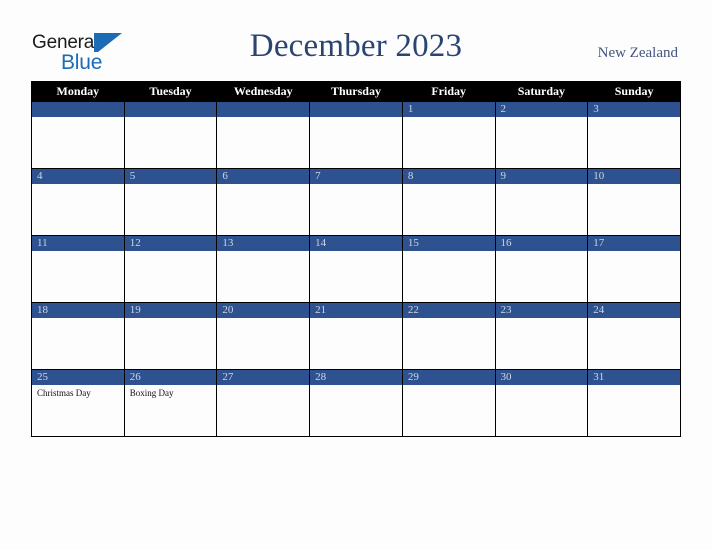  What do you see at coordinates (263, 336) in the screenshot?
I see `calendar-day-cell: 20` at bounding box center [263, 336].